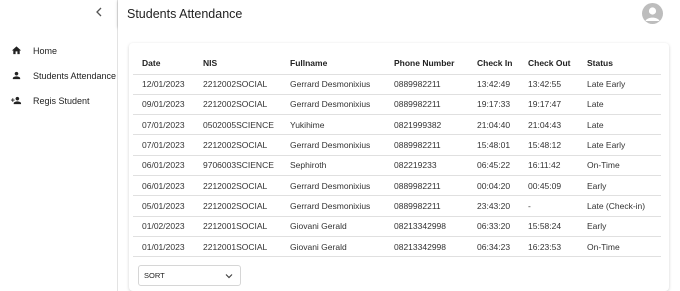  I want to click on sidebar-item-home: Home, so click(58, 50).